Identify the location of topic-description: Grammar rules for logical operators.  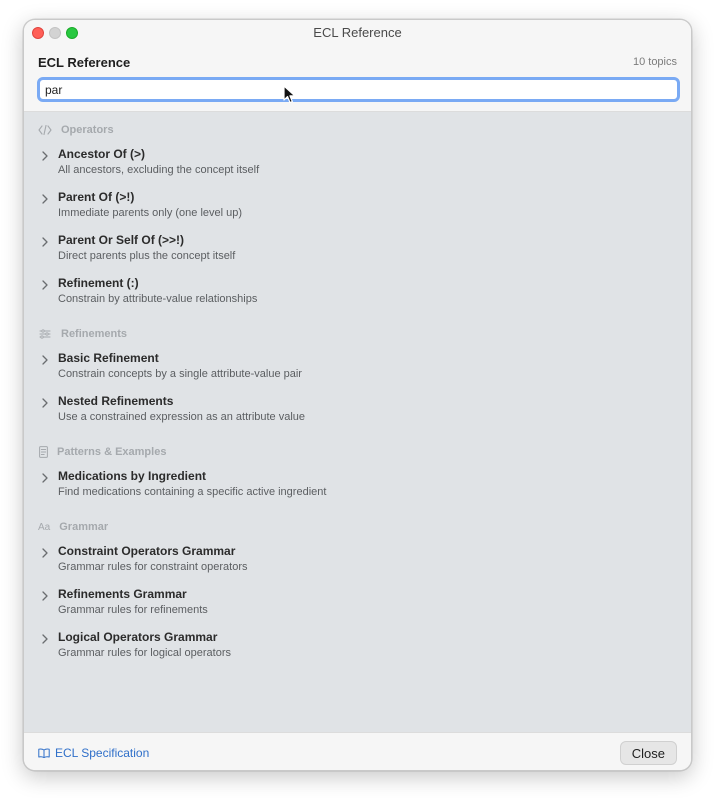
(145, 653).